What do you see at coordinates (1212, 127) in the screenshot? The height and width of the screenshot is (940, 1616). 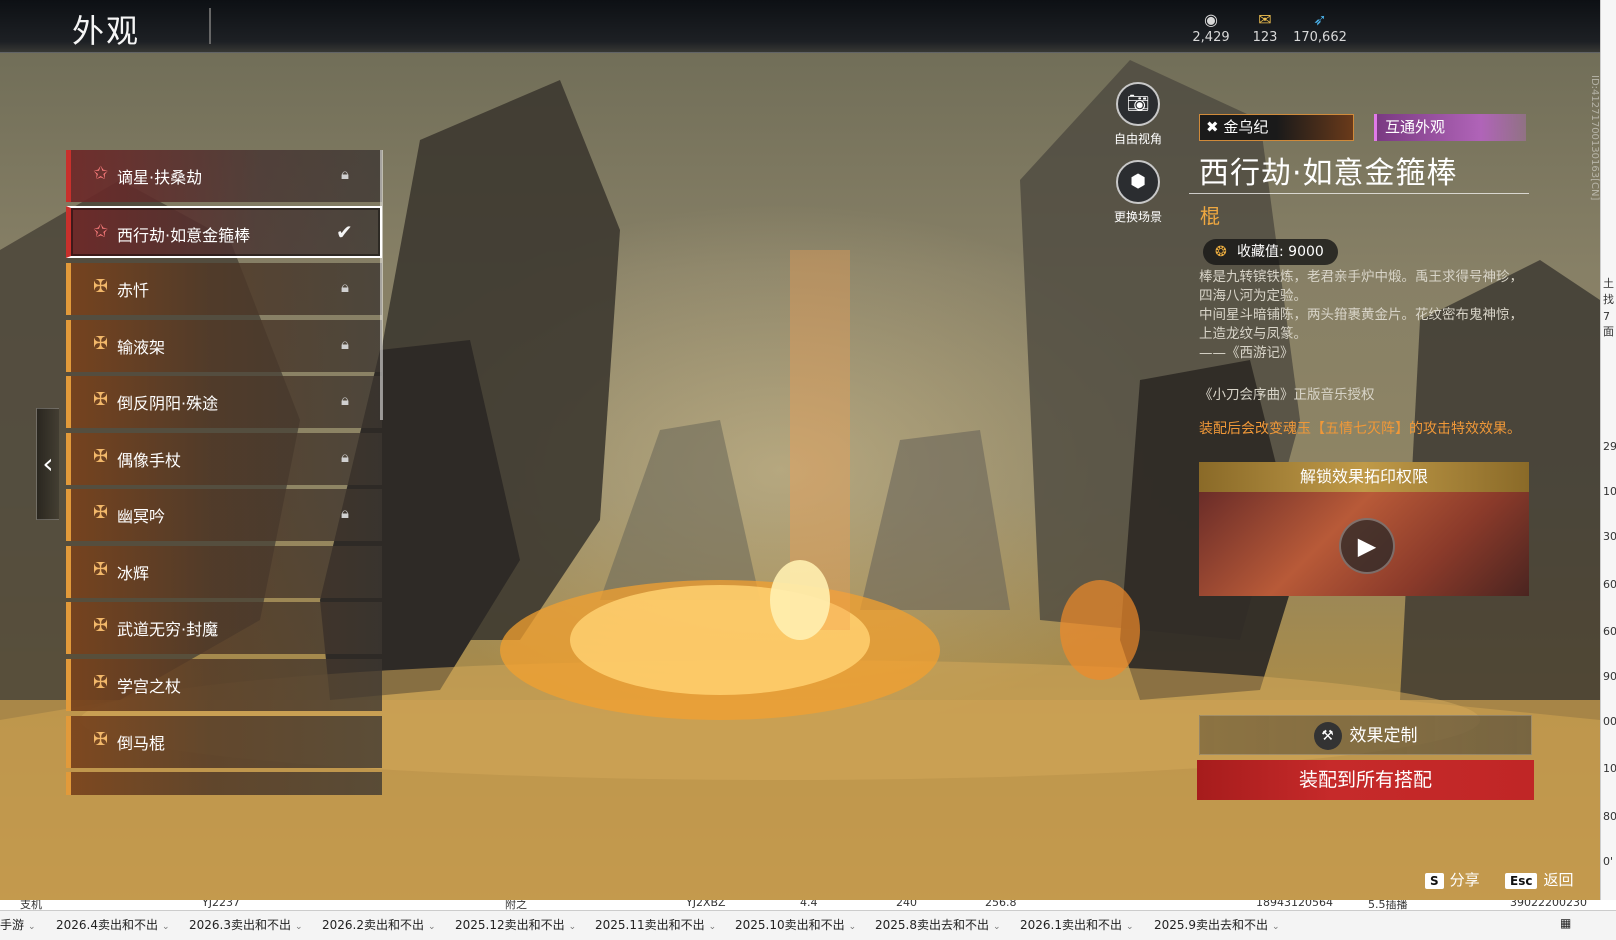 I see `crossed-swords-icon: ✖` at bounding box center [1212, 127].